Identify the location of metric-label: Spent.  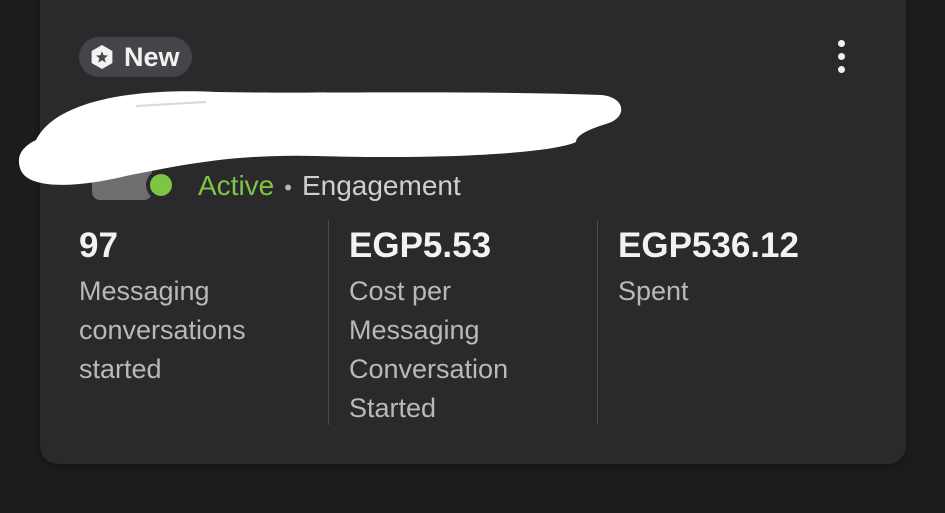
(653, 291).